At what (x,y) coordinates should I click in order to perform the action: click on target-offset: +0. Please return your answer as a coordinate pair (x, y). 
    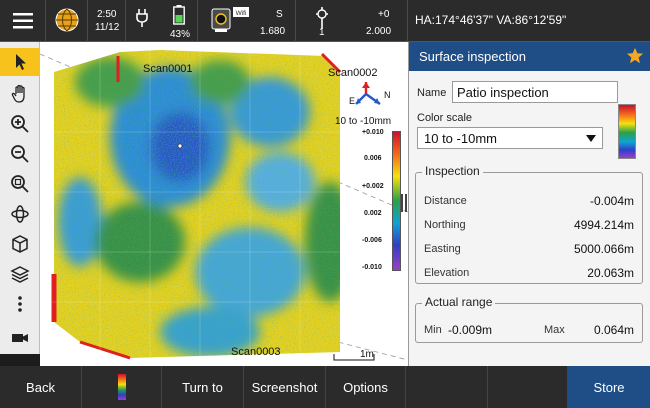
    Looking at the image, I should click on (384, 14).